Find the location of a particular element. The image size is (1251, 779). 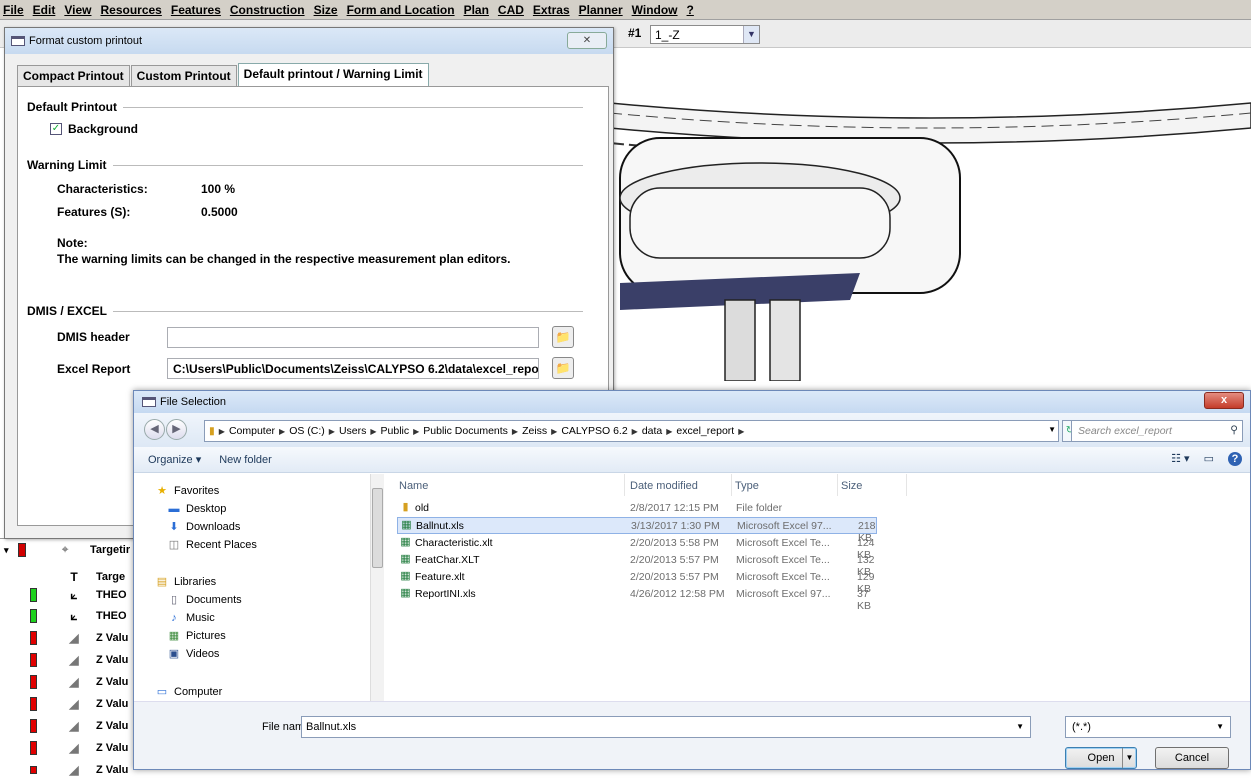

breadcrumb-item: Zeiss is located at coordinates (534, 431).